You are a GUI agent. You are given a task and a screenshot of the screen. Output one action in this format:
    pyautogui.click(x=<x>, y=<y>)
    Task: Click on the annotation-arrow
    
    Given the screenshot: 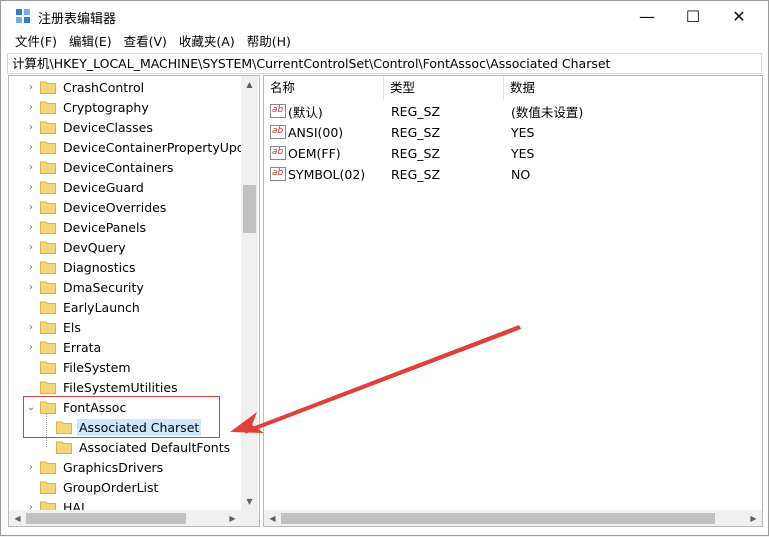 What is the action you would take?
    pyautogui.click(x=375, y=379)
    